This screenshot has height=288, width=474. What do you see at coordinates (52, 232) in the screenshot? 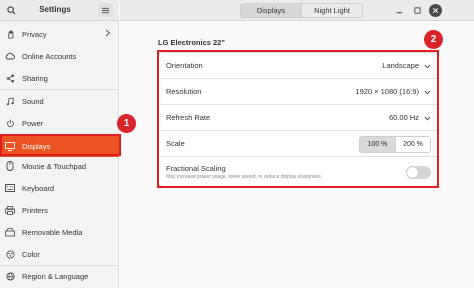
I see `sidebar-item-label: Removable Media` at bounding box center [52, 232].